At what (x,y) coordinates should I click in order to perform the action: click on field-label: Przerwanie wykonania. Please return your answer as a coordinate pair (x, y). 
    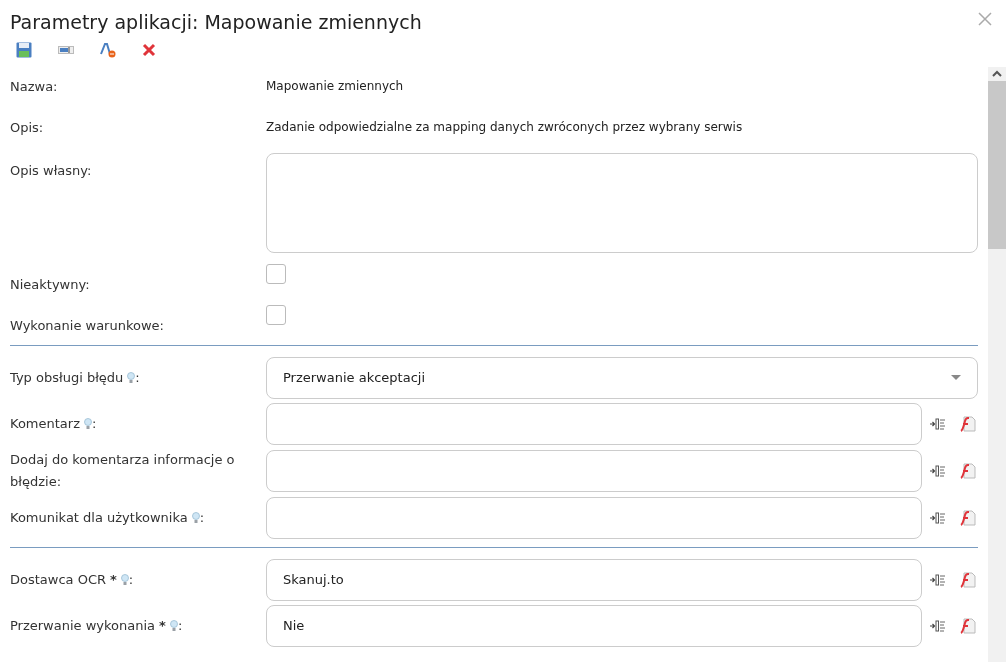
    Looking at the image, I should click on (83, 625).